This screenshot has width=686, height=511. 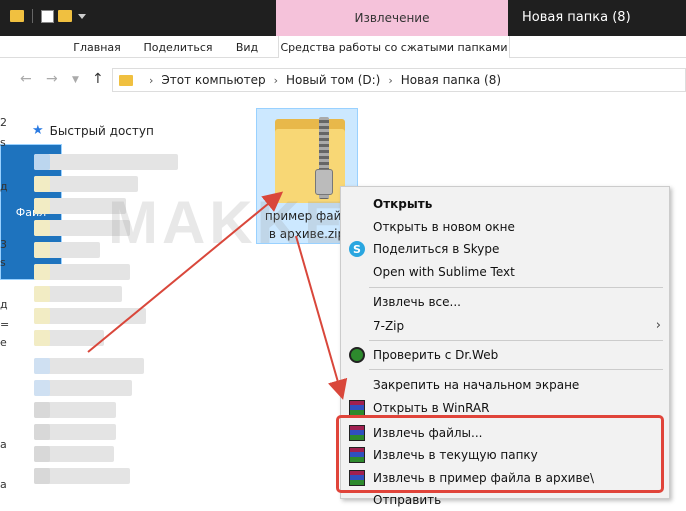 I want to click on arrow-to-menu, so click(x=321, y=317).